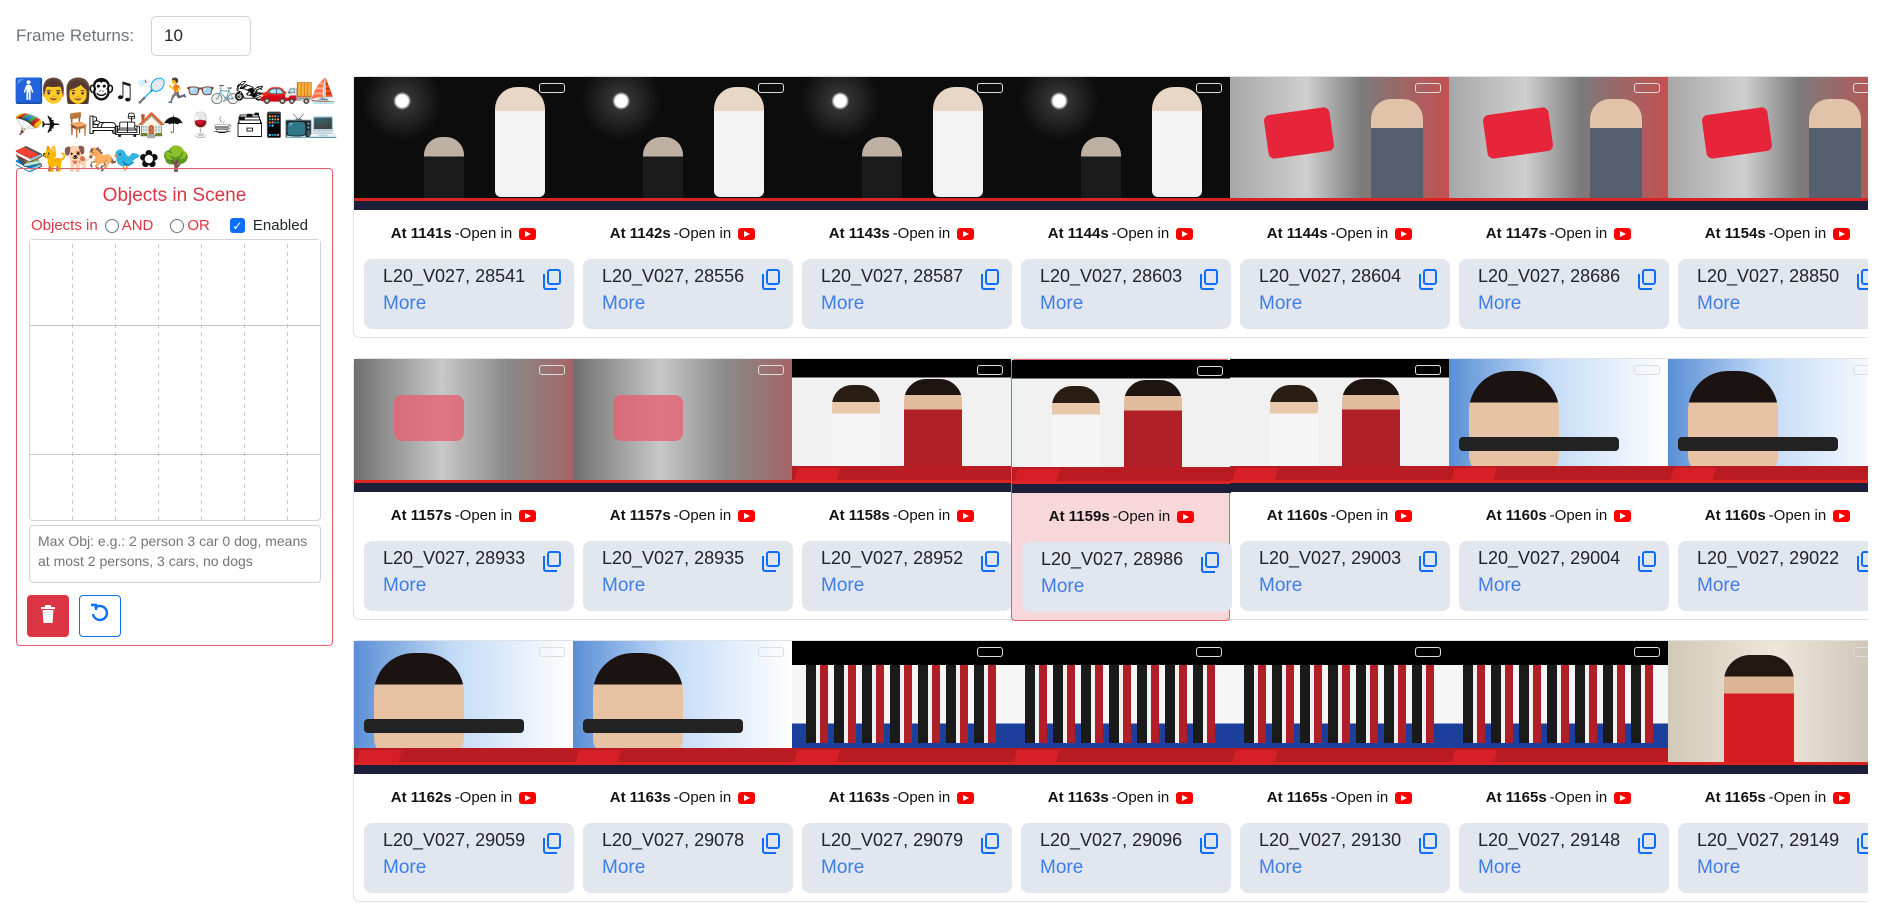  Describe the element at coordinates (463, 797) in the screenshot. I see `frame-timestamp-link: At 1162s -Open in` at that location.